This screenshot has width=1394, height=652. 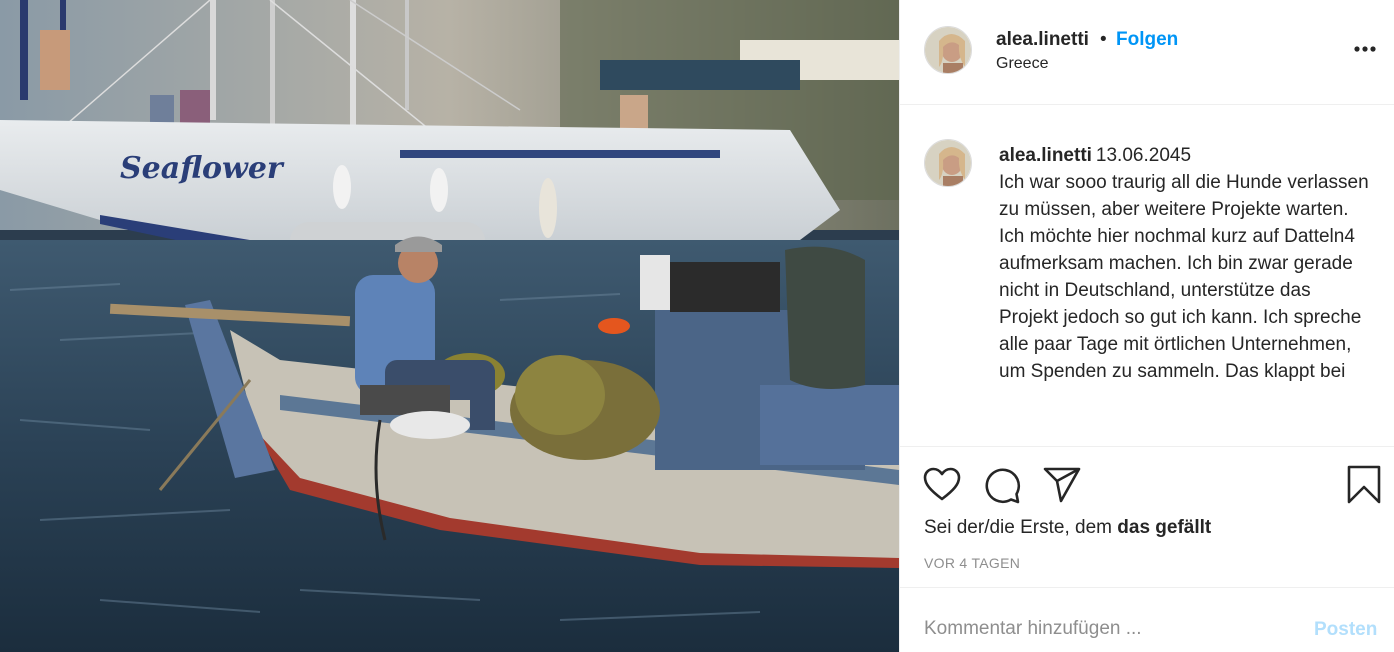 I want to click on post-comment-button: Posten, so click(x=1345, y=630).